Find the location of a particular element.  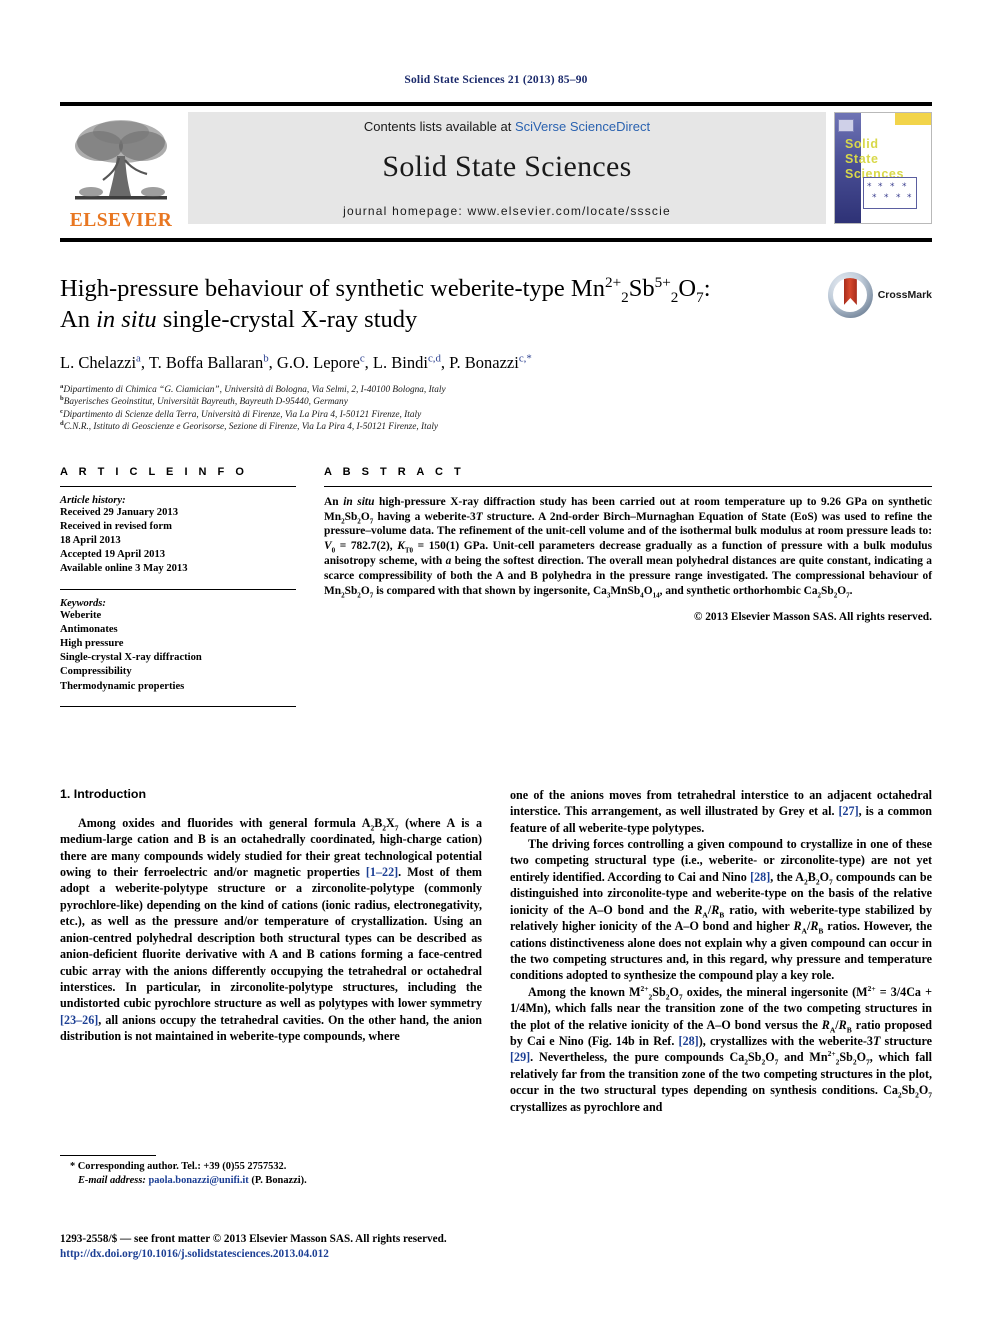

history-line: 18 April 2013 is located at coordinates (90, 541).